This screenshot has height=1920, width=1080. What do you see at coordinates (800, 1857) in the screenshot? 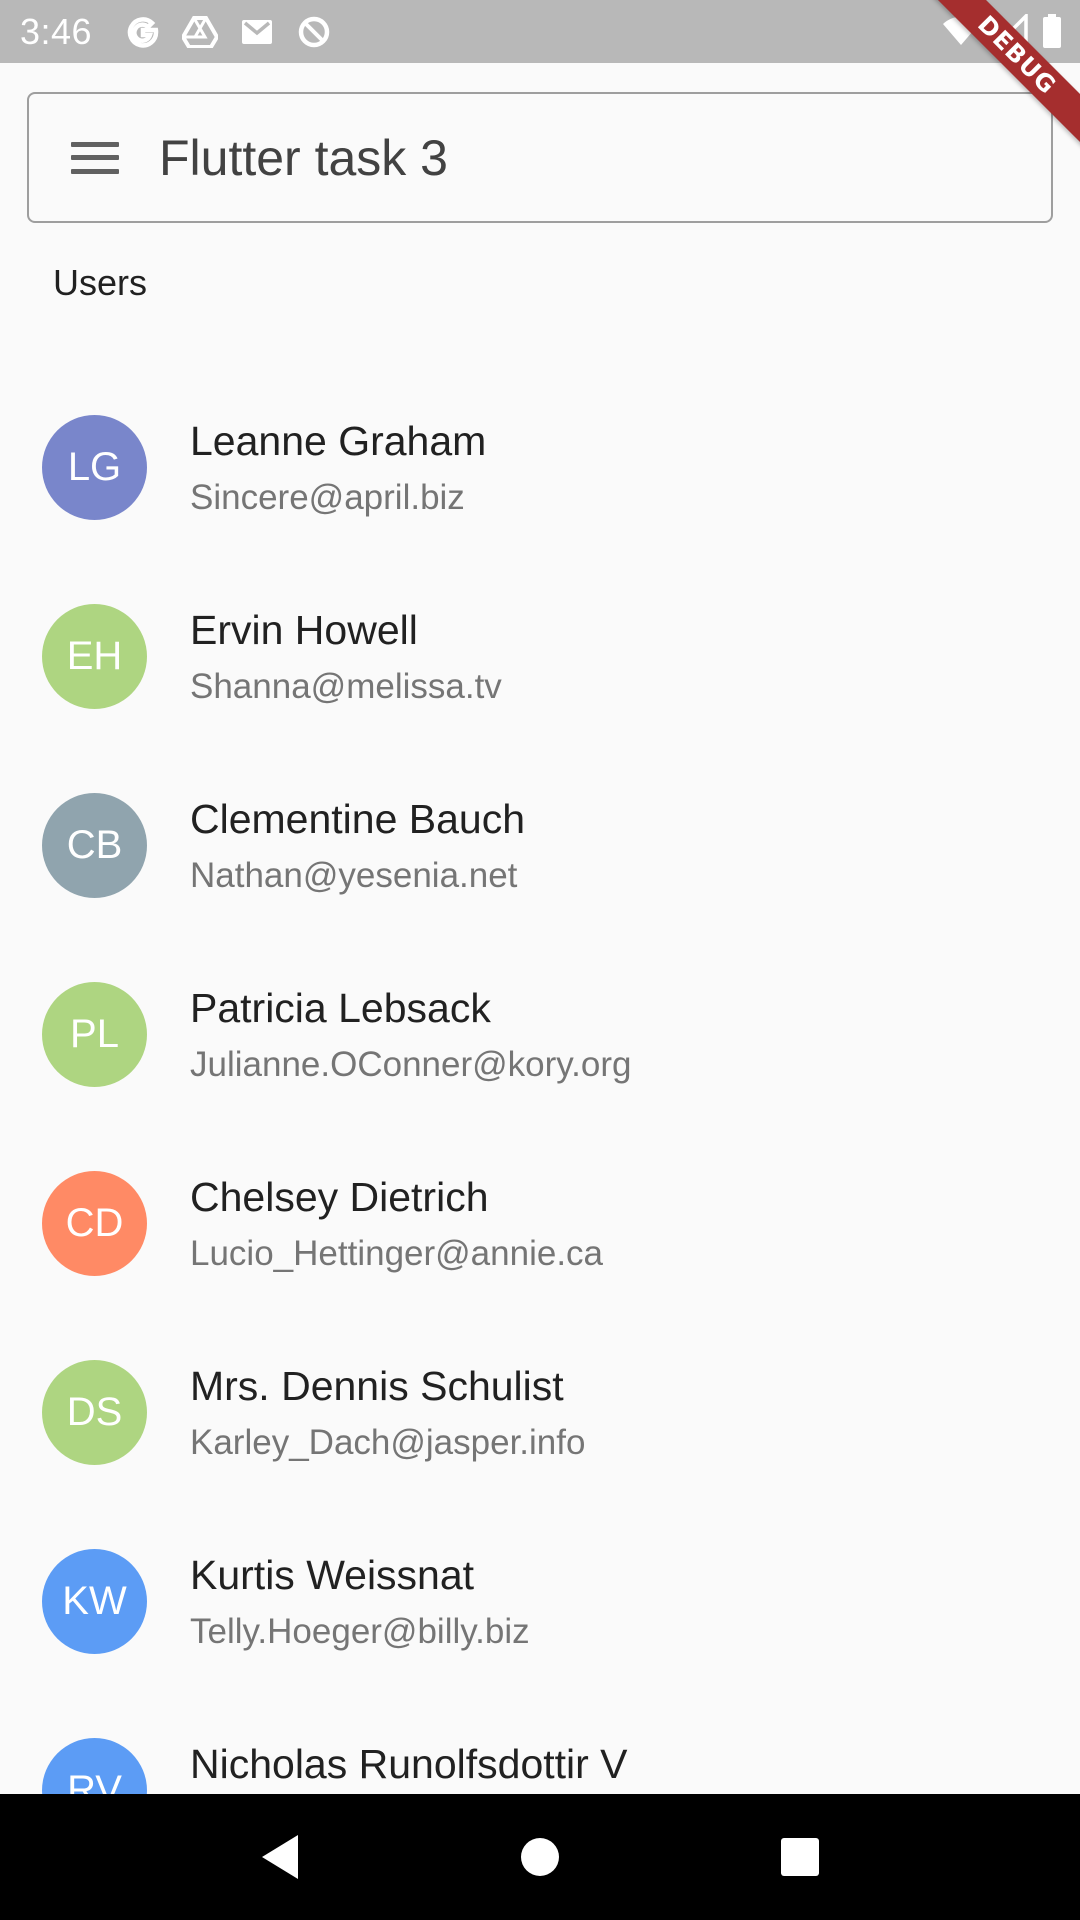
I see `recents-icon` at bounding box center [800, 1857].